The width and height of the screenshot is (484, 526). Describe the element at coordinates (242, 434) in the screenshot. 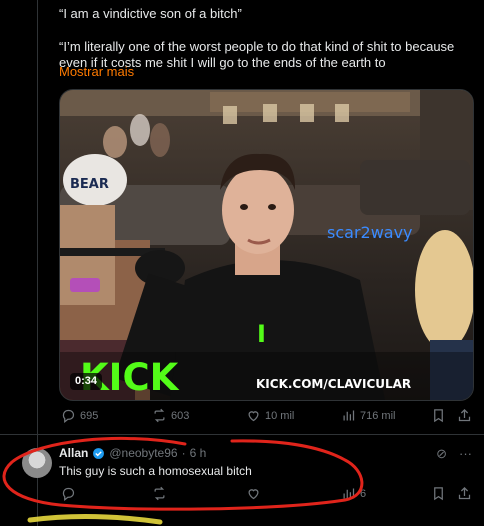

I see `post-divider` at that location.